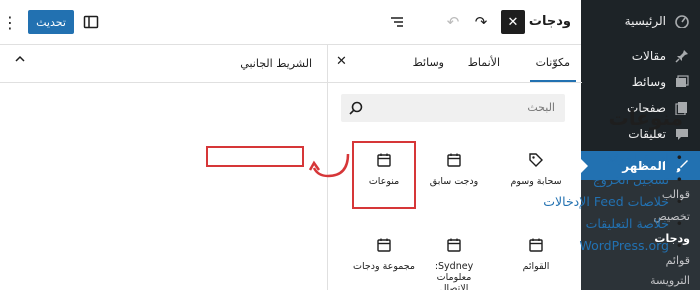 The image size is (700, 290). I want to click on highlight-box, so click(255, 156).